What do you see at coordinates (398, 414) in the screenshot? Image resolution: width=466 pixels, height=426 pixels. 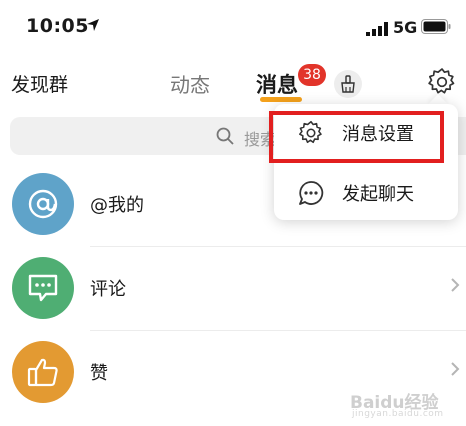 I see `watermark-url: jingyan.baidu.com` at bounding box center [398, 414].